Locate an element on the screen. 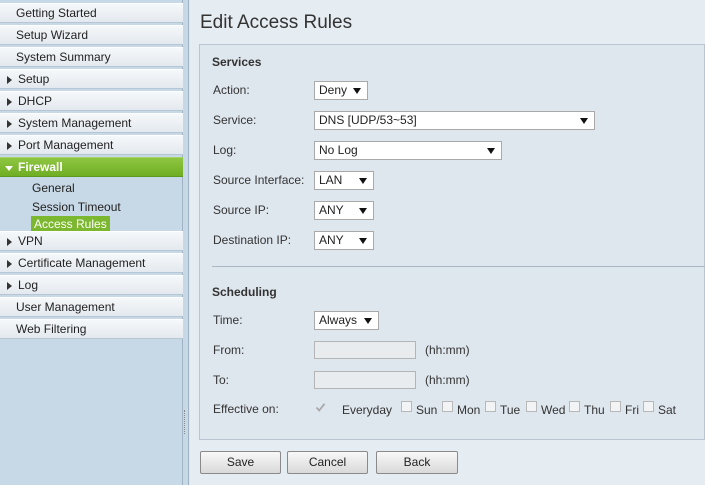  sat-checkbox is located at coordinates (648, 406).